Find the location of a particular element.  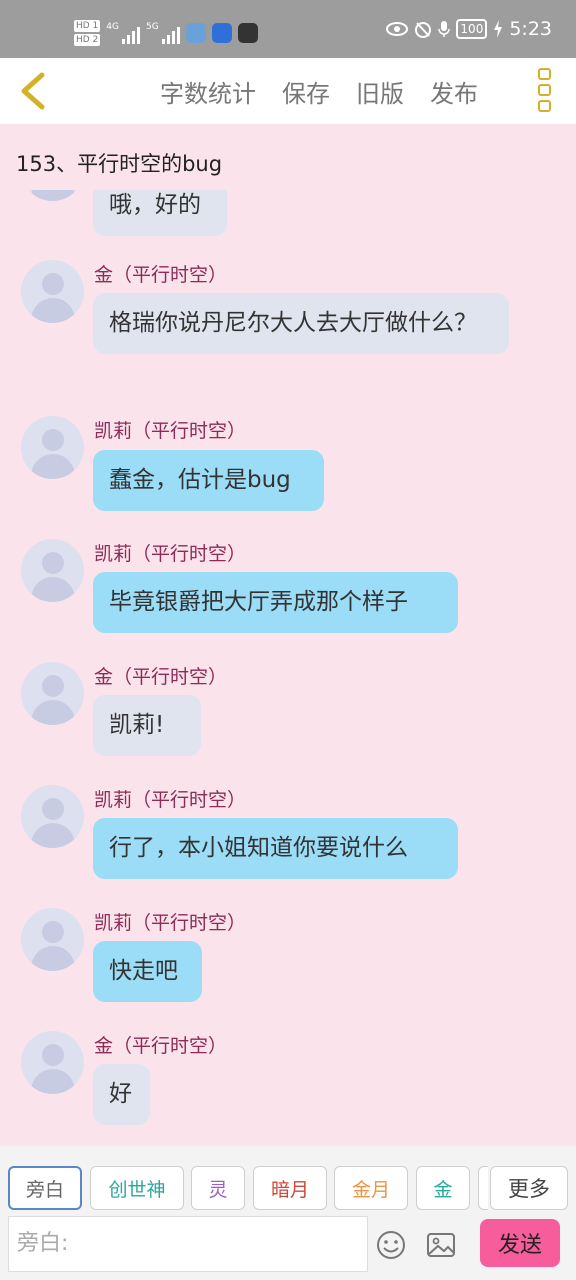

character-chip: 暗月 is located at coordinates (290, 1188).